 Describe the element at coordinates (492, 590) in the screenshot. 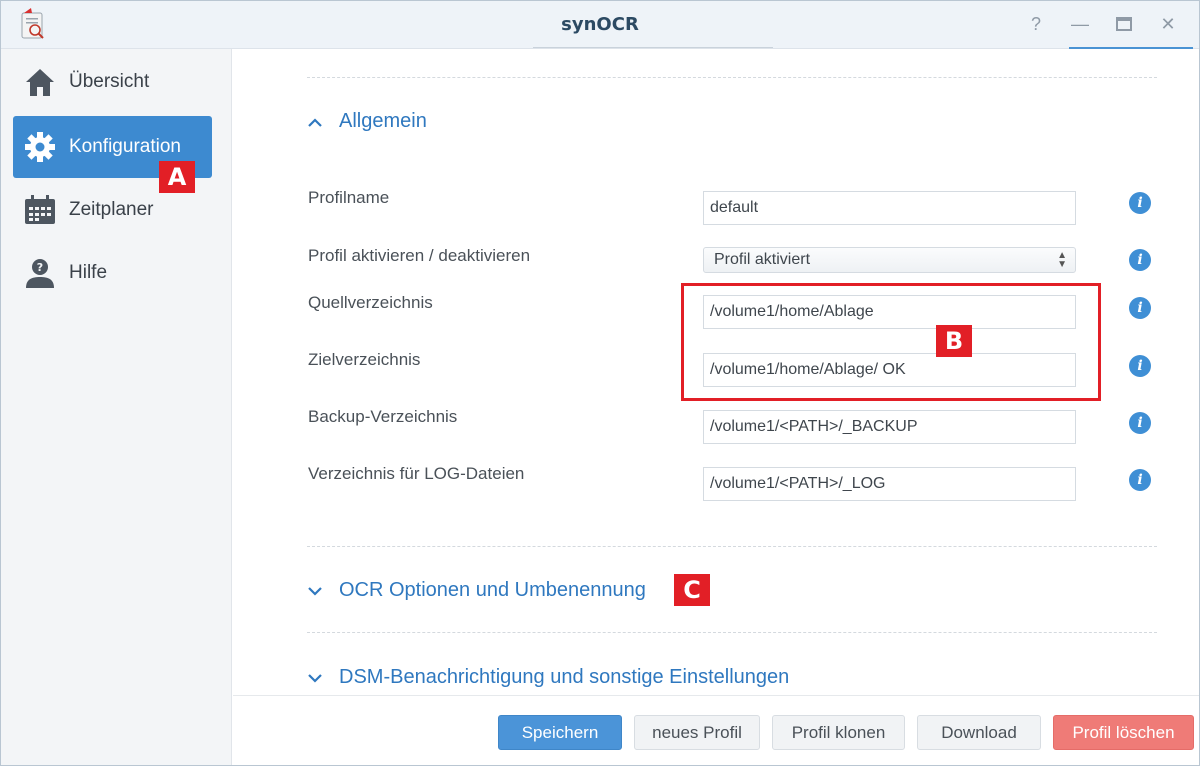

I see `section-title: OCR Optionen und Umbenennung` at that location.